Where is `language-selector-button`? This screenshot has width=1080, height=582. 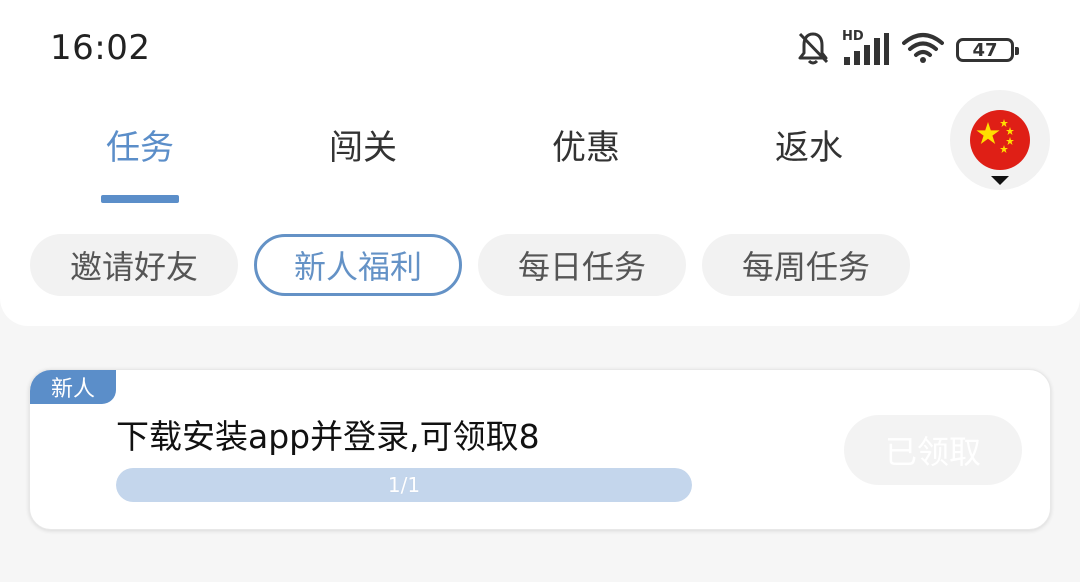 language-selector-button is located at coordinates (1000, 140).